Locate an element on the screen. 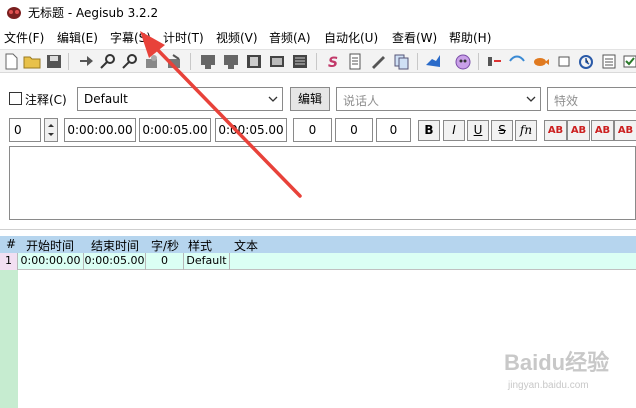 Image resolution: width=636 pixels, height=408 pixels. shift-times-icon is located at coordinates (540, 61).